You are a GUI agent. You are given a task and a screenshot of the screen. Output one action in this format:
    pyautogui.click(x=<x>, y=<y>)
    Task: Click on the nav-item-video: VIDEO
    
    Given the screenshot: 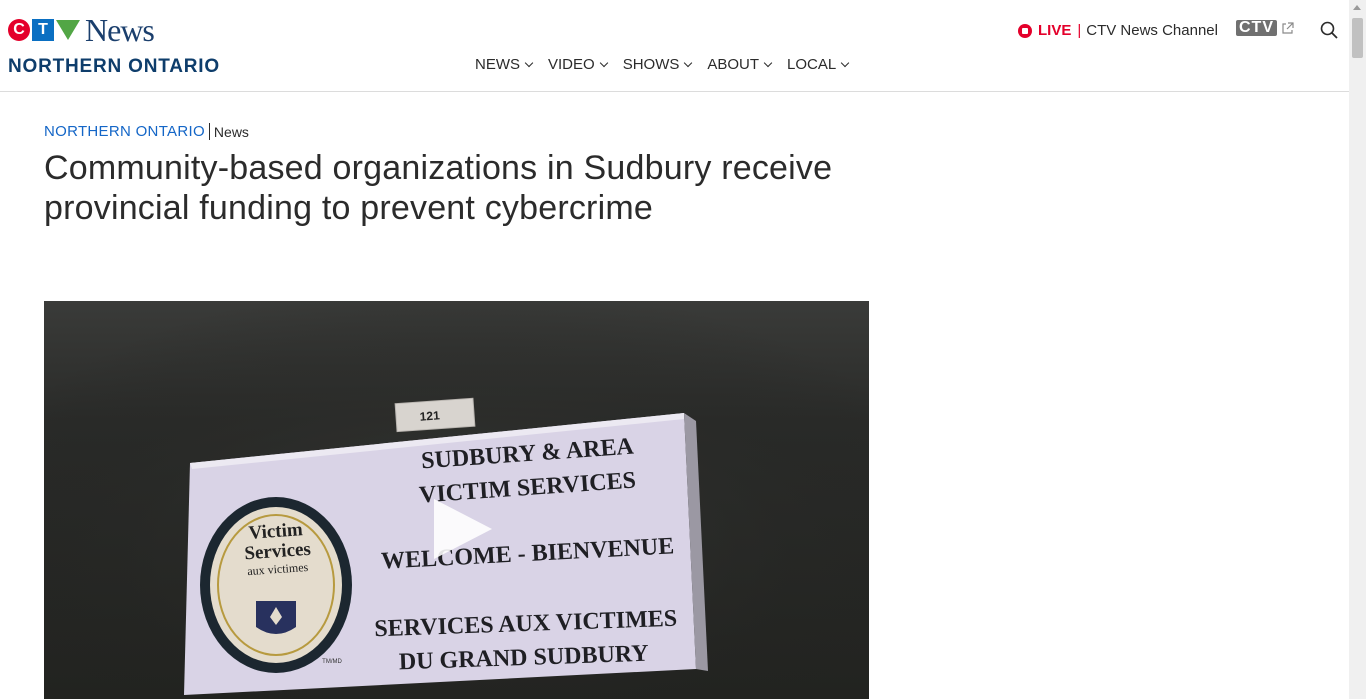 What is the action you would take?
    pyautogui.click(x=578, y=64)
    